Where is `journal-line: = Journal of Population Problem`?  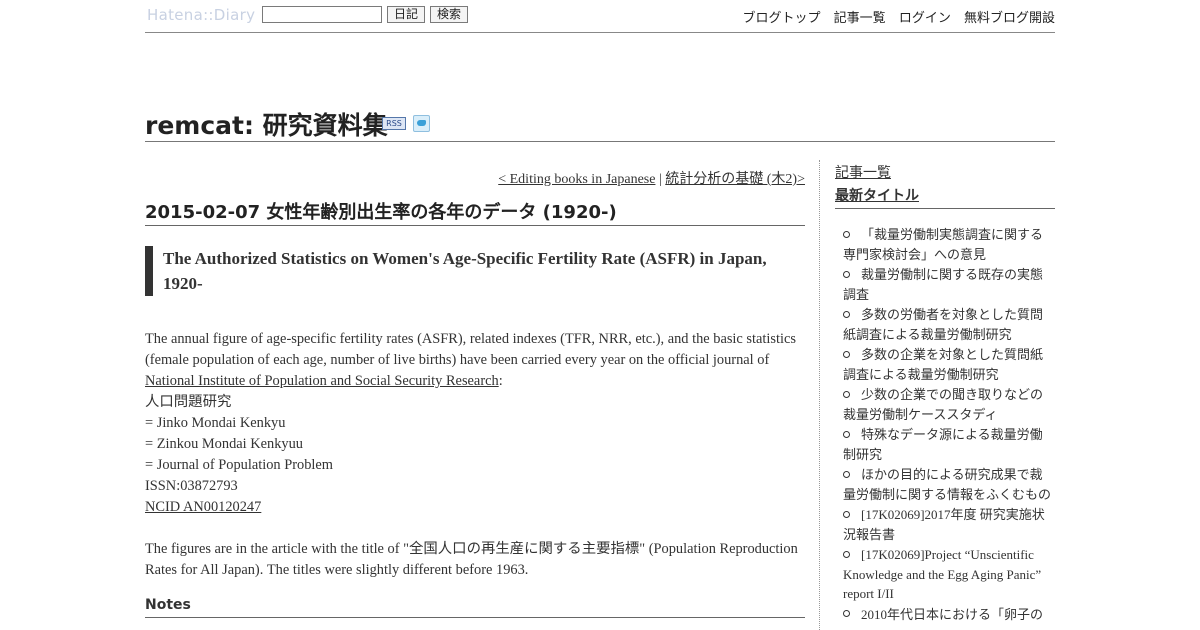
journal-line: = Journal of Population Problem is located at coordinates (239, 465).